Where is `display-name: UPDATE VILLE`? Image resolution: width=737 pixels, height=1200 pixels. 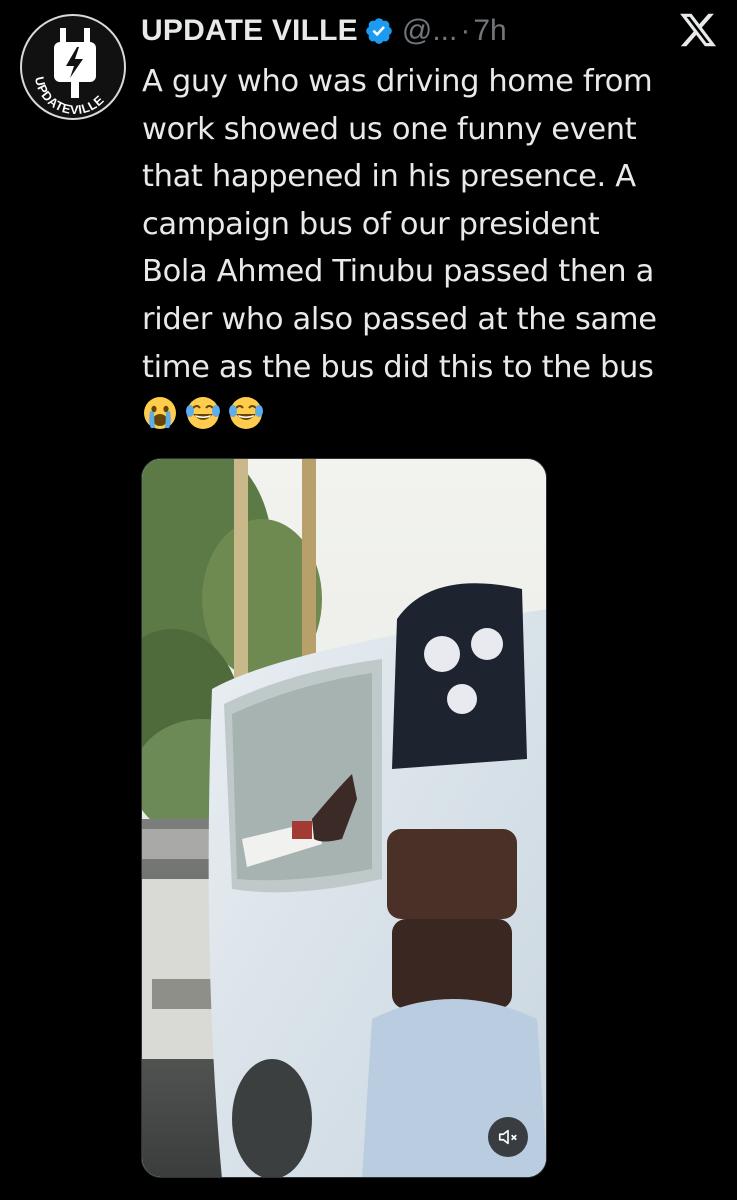 display-name: UPDATE VILLE is located at coordinates (249, 31).